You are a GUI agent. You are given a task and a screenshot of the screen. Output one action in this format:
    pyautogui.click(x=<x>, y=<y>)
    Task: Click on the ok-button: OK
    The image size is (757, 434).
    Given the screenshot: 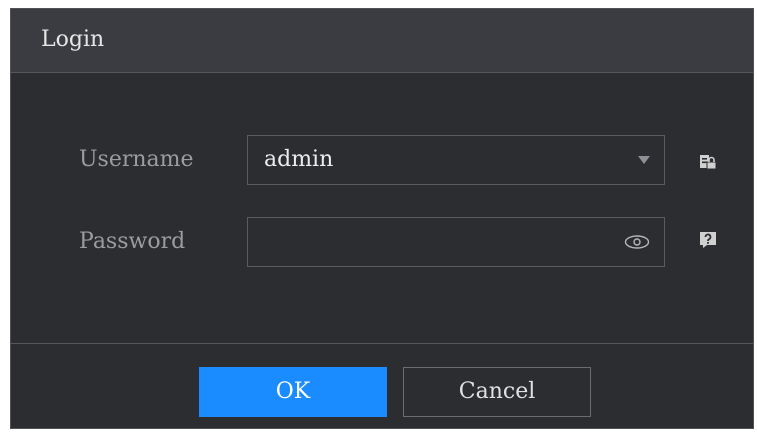 What is the action you would take?
    pyautogui.click(x=293, y=392)
    